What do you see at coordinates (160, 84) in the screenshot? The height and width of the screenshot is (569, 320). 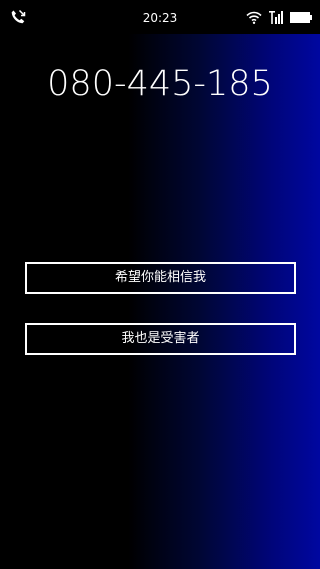 I see `phone-number: 080-445-185` at bounding box center [160, 84].